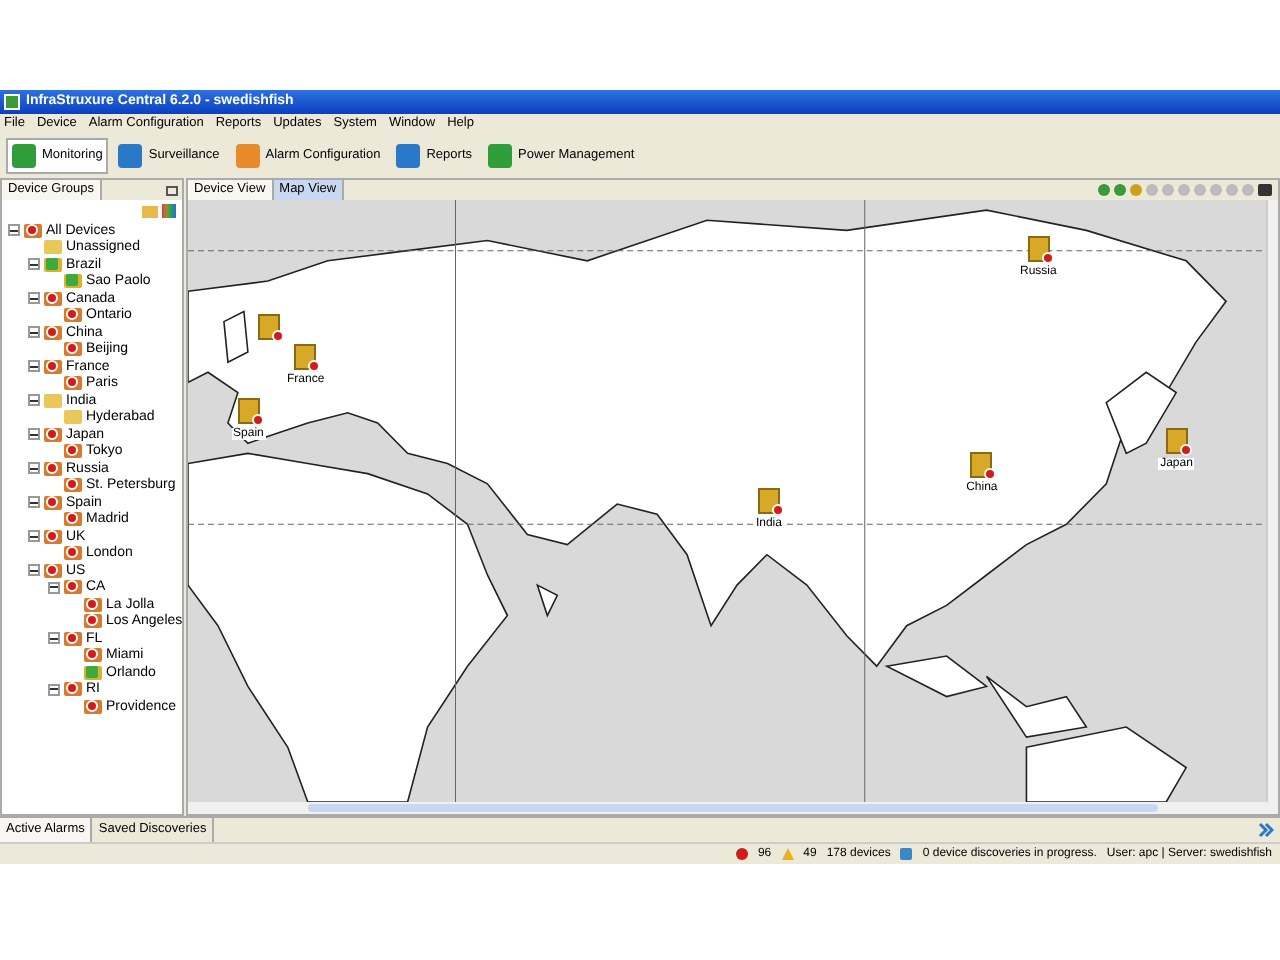 The image size is (1280, 960). I want to click on maximize-icon, so click(172, 190).